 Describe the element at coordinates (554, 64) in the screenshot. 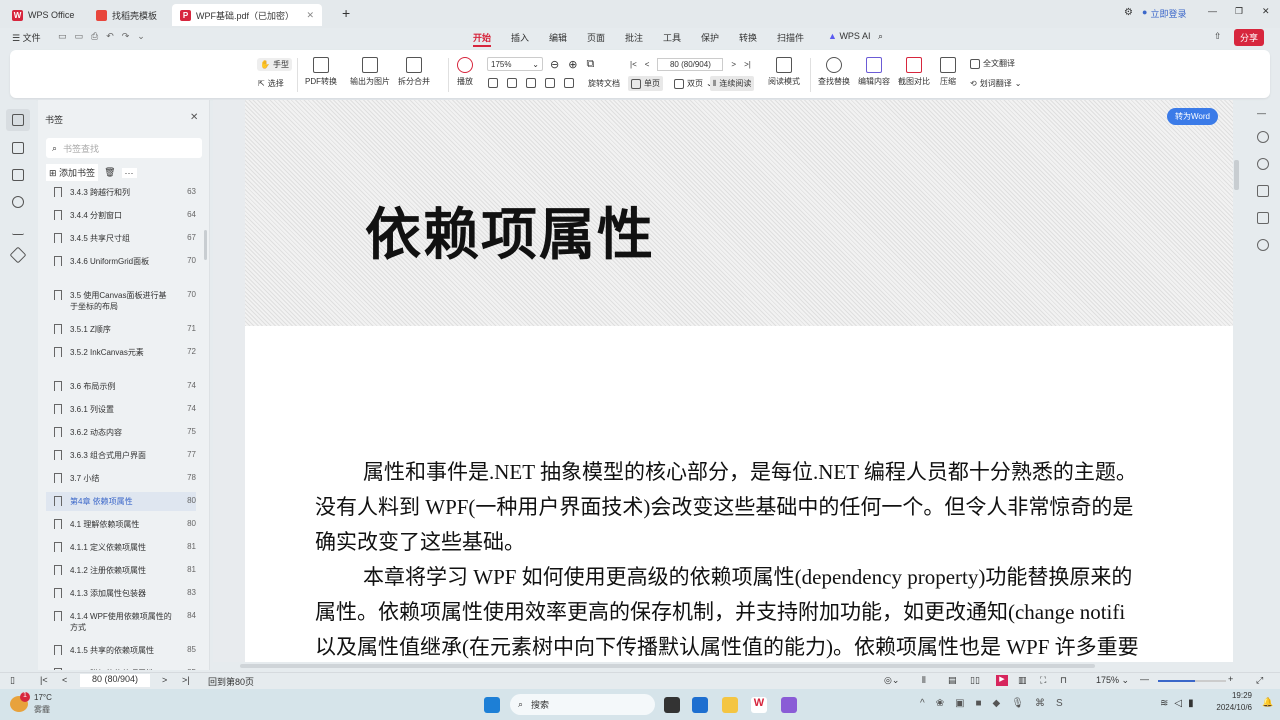

I see `zoom-out-icon: ⊖` at that location.